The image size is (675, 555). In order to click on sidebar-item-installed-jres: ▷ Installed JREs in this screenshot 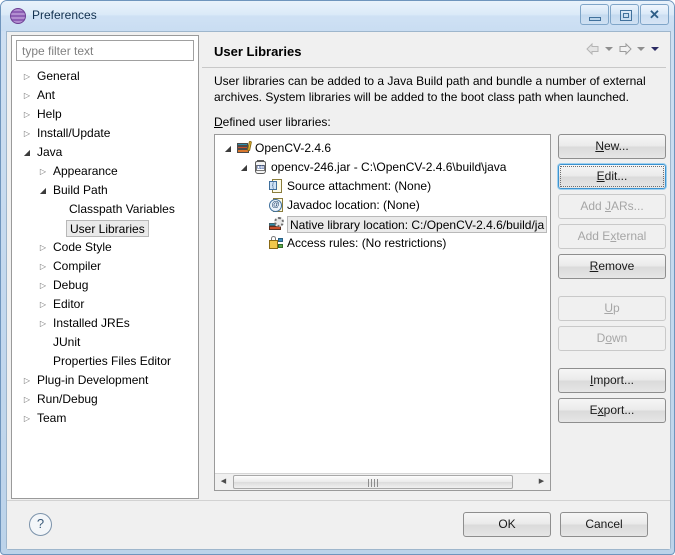, I will do `click(105, 323)`.